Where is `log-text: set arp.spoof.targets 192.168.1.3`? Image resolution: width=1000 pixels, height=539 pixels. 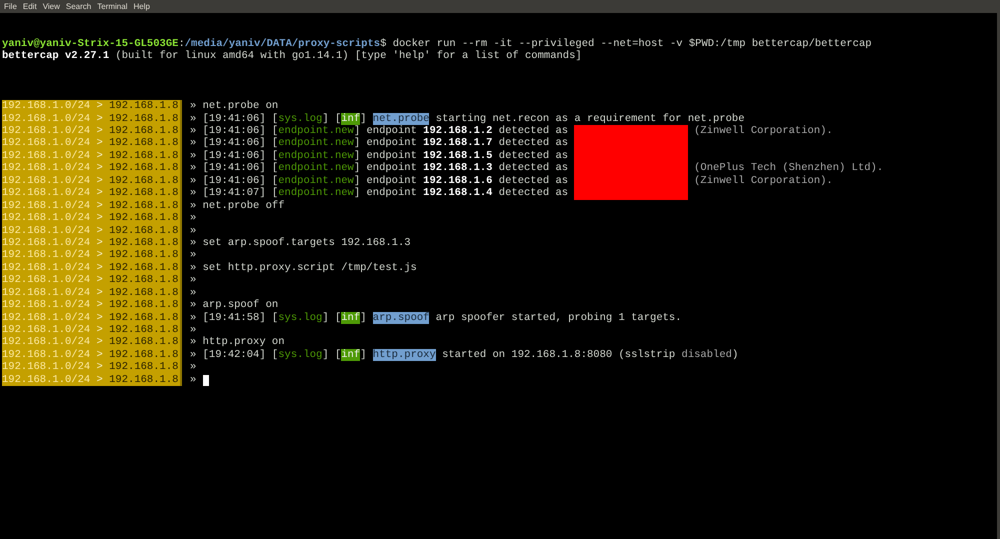 log-text: set arp.spoof.targets 192.168.1.3 is located at coordinates (306, 243).